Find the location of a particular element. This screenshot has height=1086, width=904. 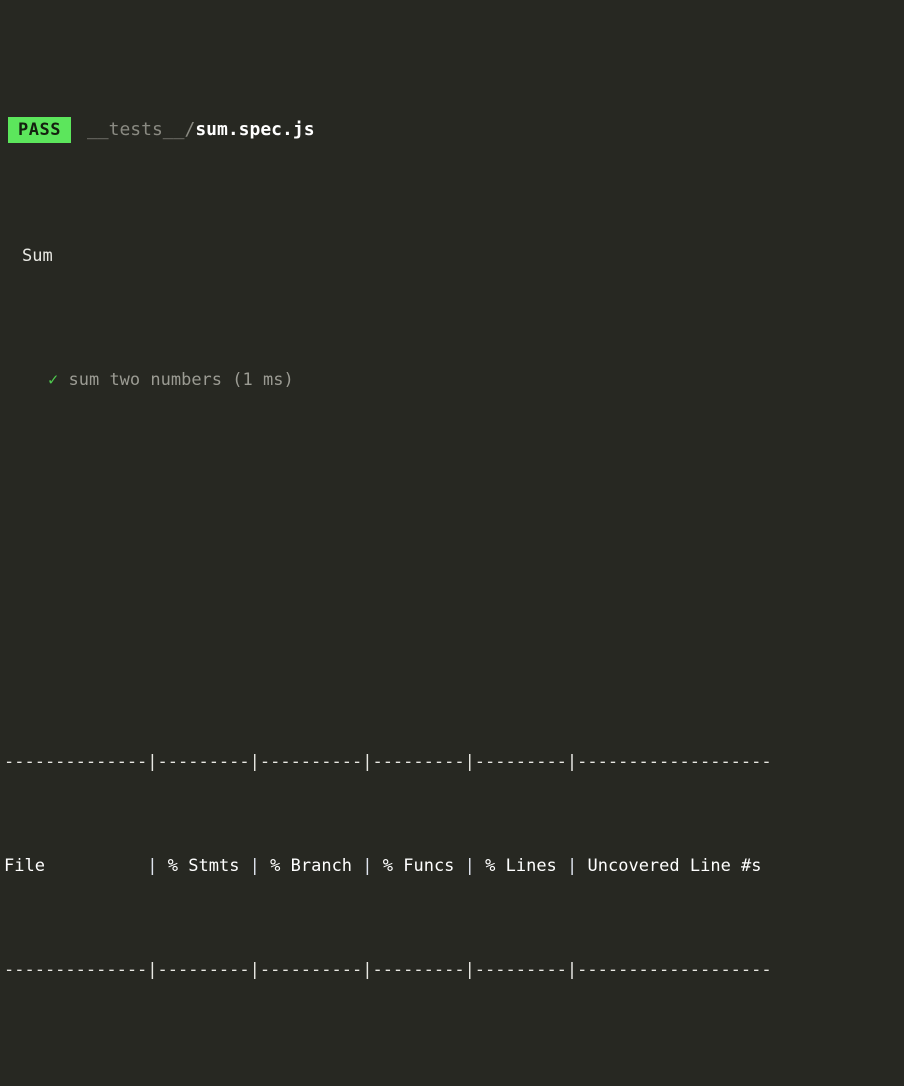

column-header-lines: % Lines is located at coordinates (521, 866).